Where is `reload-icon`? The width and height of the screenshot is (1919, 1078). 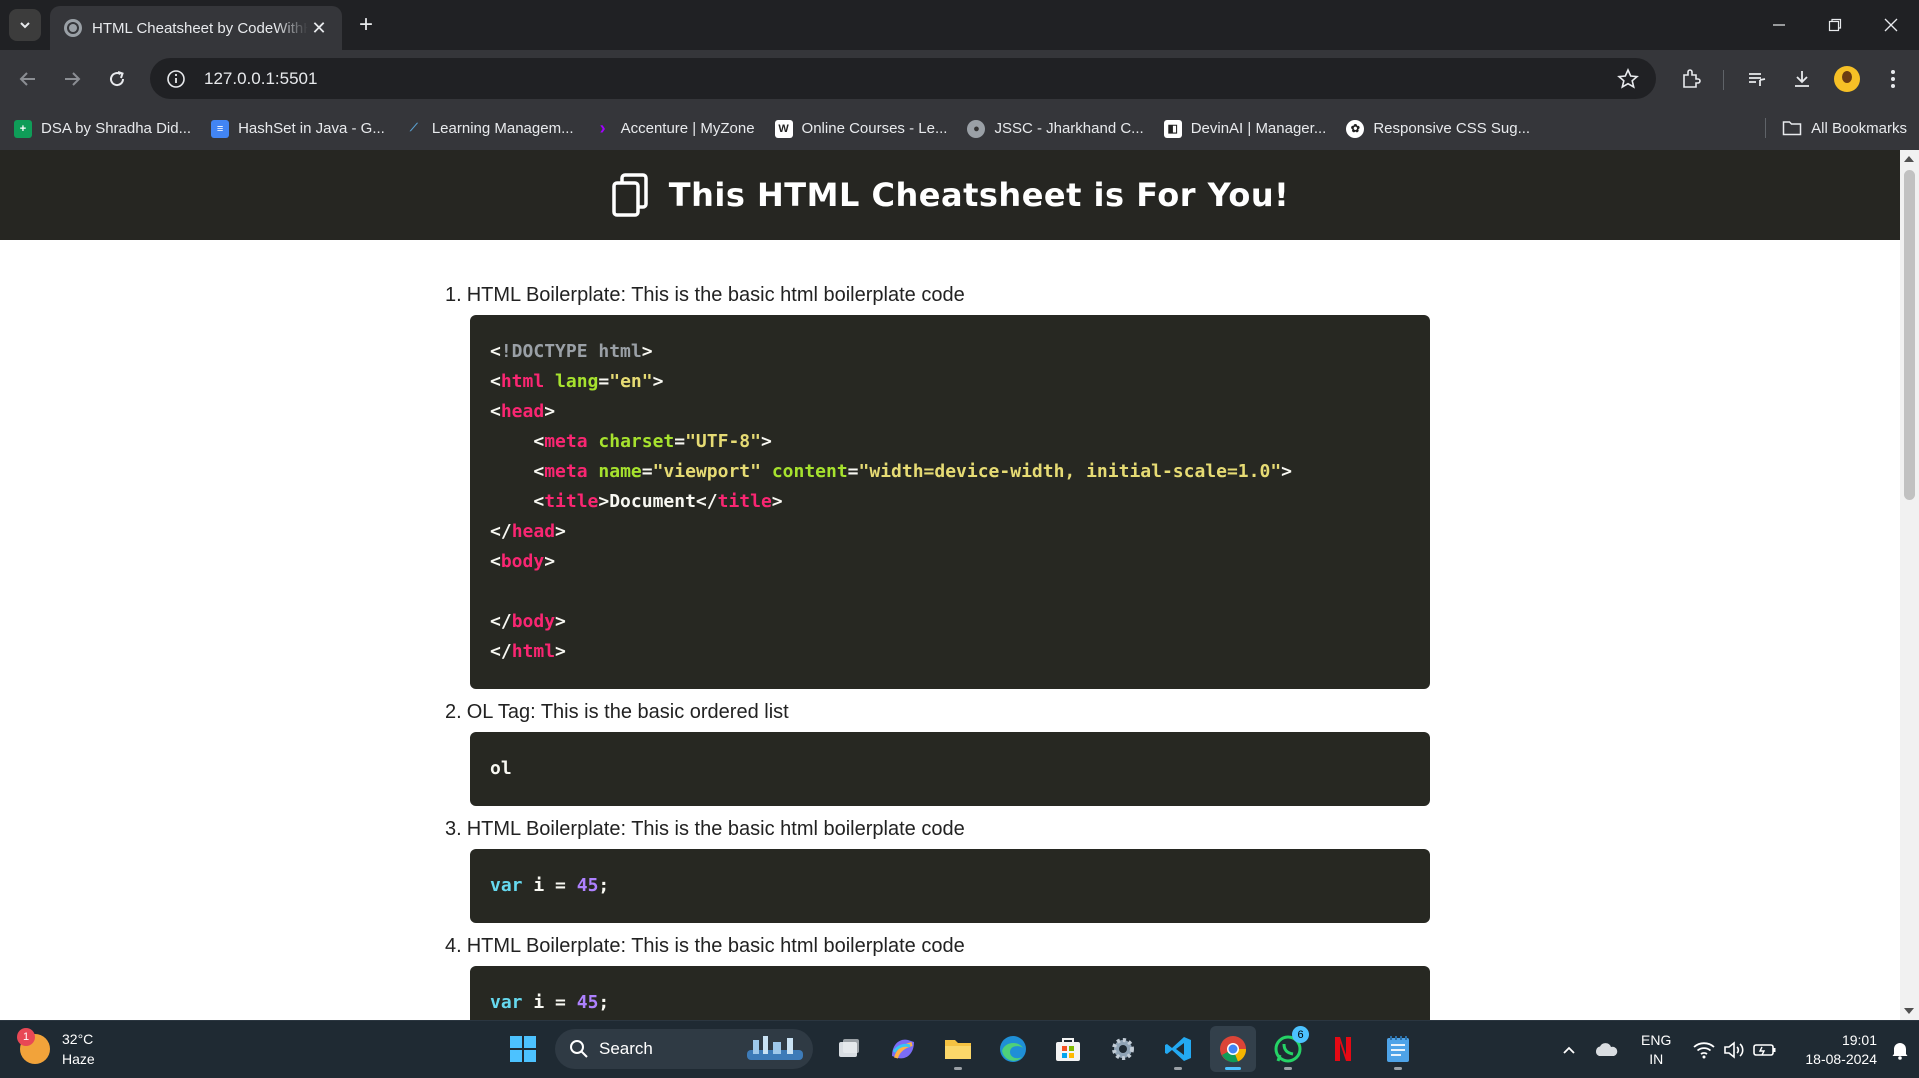 reload-icon is located at coordinates (117, 79).